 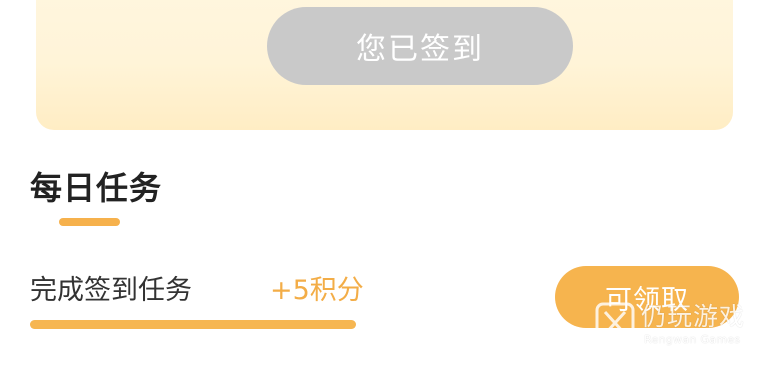 I want to click on watermark-subtext: Rengwan Games, so click(x=692, y=339).